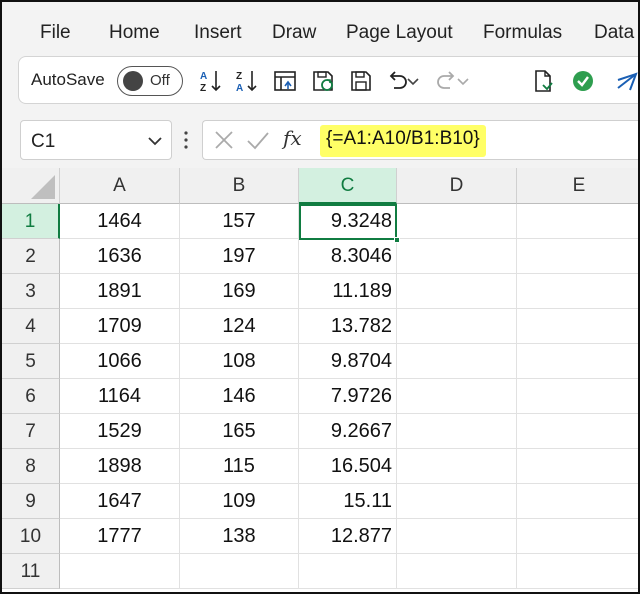 The height and width of the screenshot is (594, 640). I want to click on cell-e5, so click(577, 361).